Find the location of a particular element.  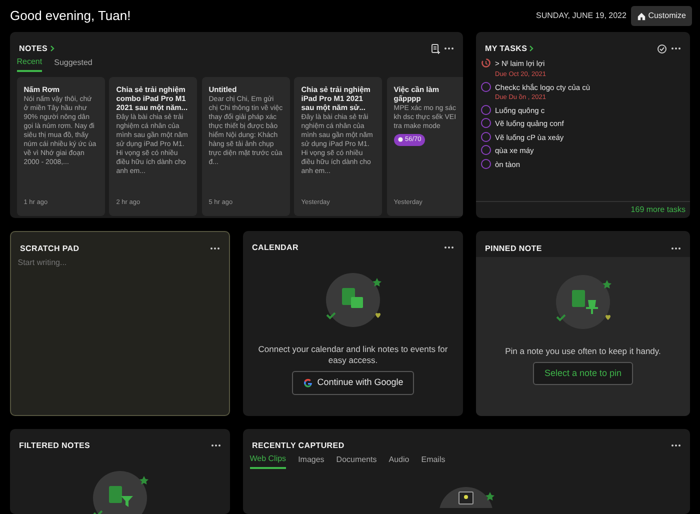

home-icon is located at coordinates (641, 16).